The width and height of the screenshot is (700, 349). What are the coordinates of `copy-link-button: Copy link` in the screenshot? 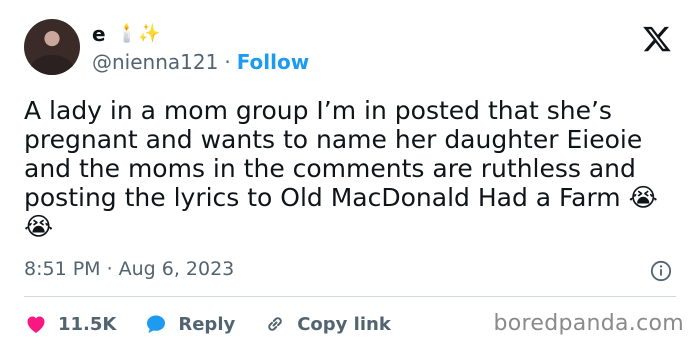 It's located at (327, 324).